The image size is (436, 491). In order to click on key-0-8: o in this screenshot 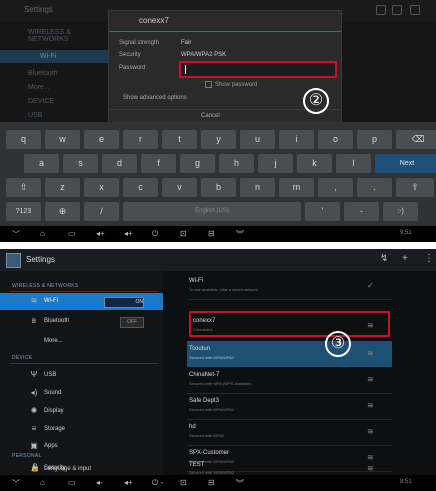, I will do `click(335, 139)`.